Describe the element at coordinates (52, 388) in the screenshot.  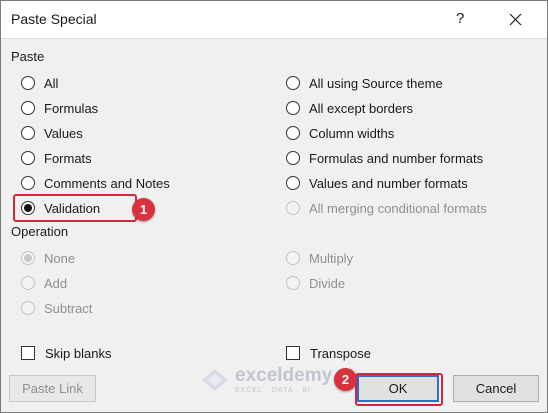
I see `paste-link-button: Paste Link` at that location.